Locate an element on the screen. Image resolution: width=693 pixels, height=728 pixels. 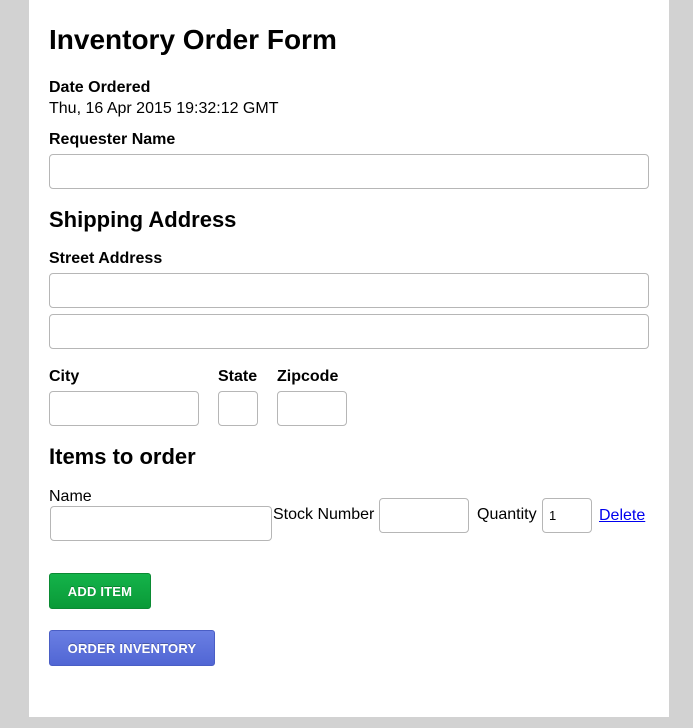
street-address-label: Street Address is located at coordinates (106, 258).